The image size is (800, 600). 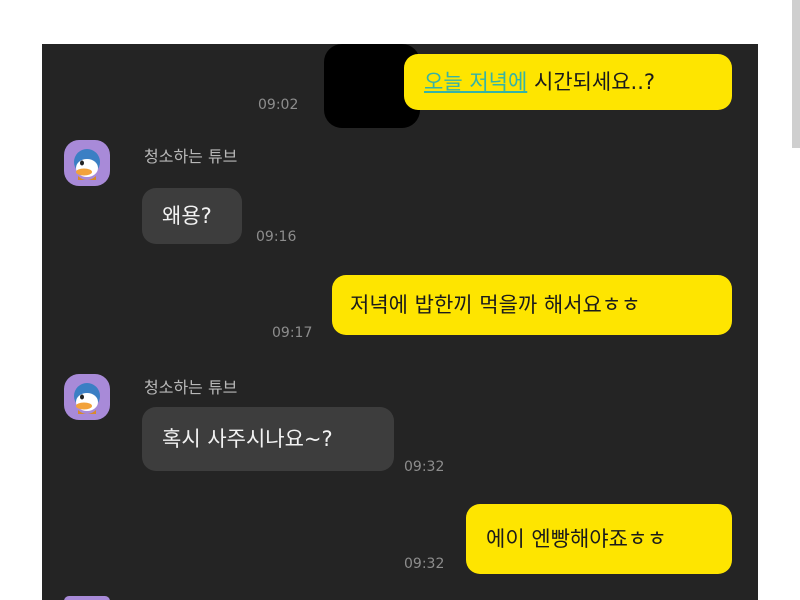 I want to click on edge-artifact, so click(x=796, y=74).